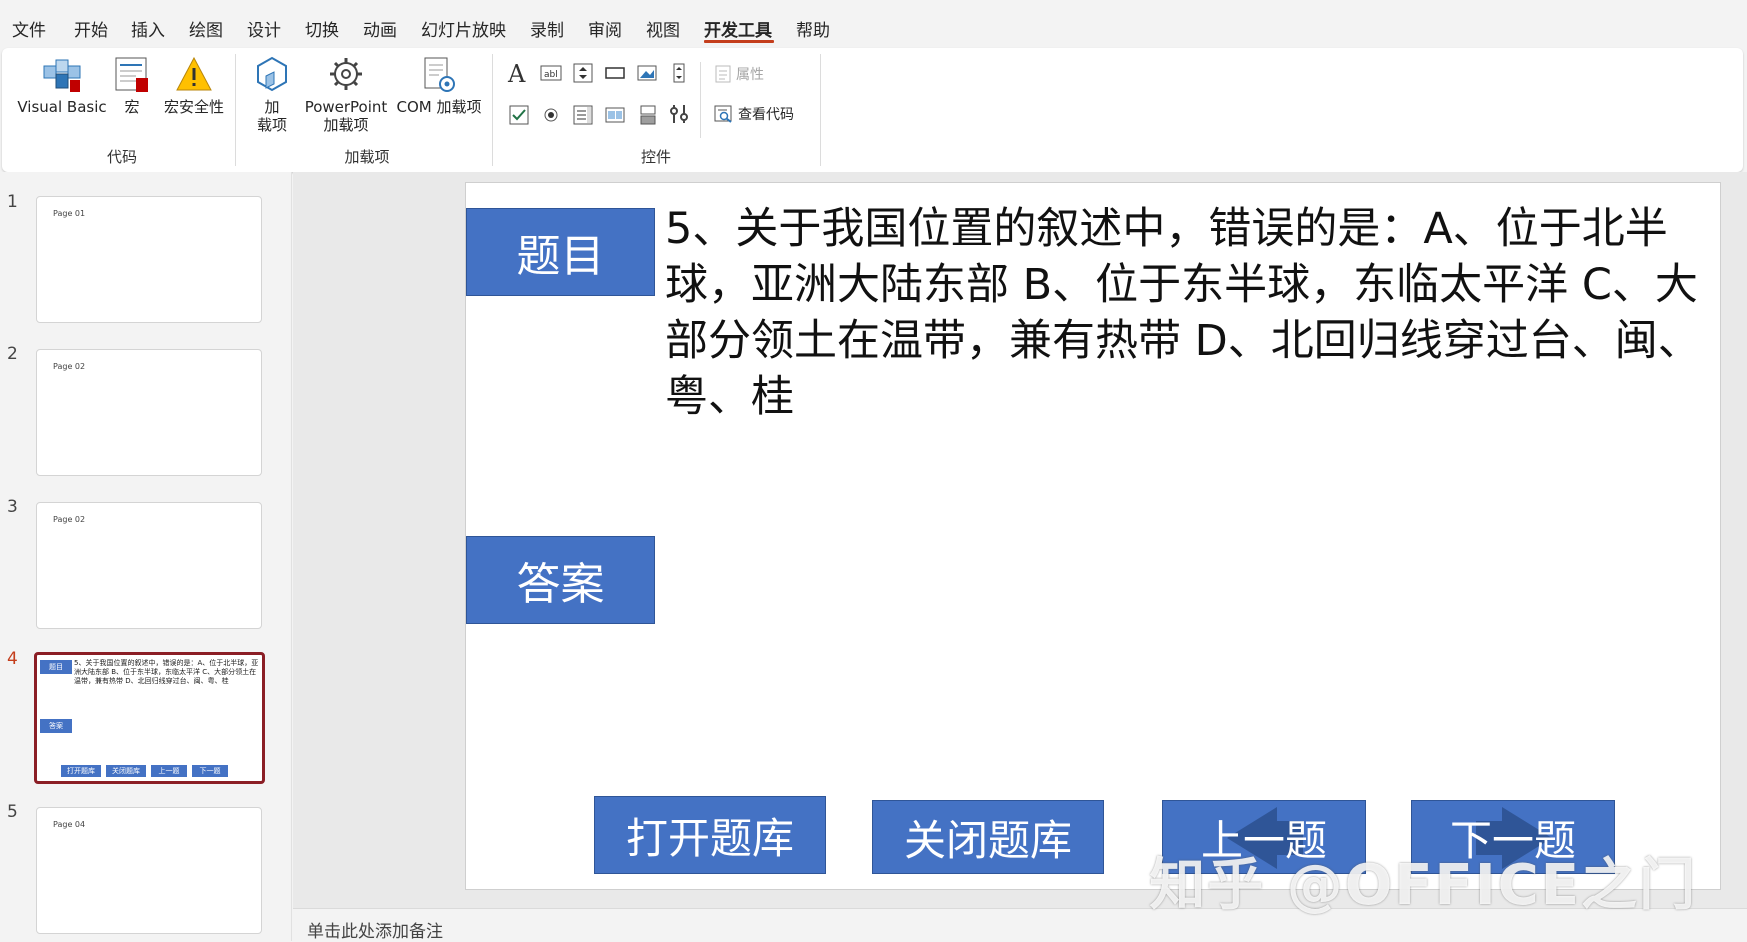 Image resolution: width=1747 pixels, height=942 pixels. I want to click on slide-number: 2, so click(12, 354).